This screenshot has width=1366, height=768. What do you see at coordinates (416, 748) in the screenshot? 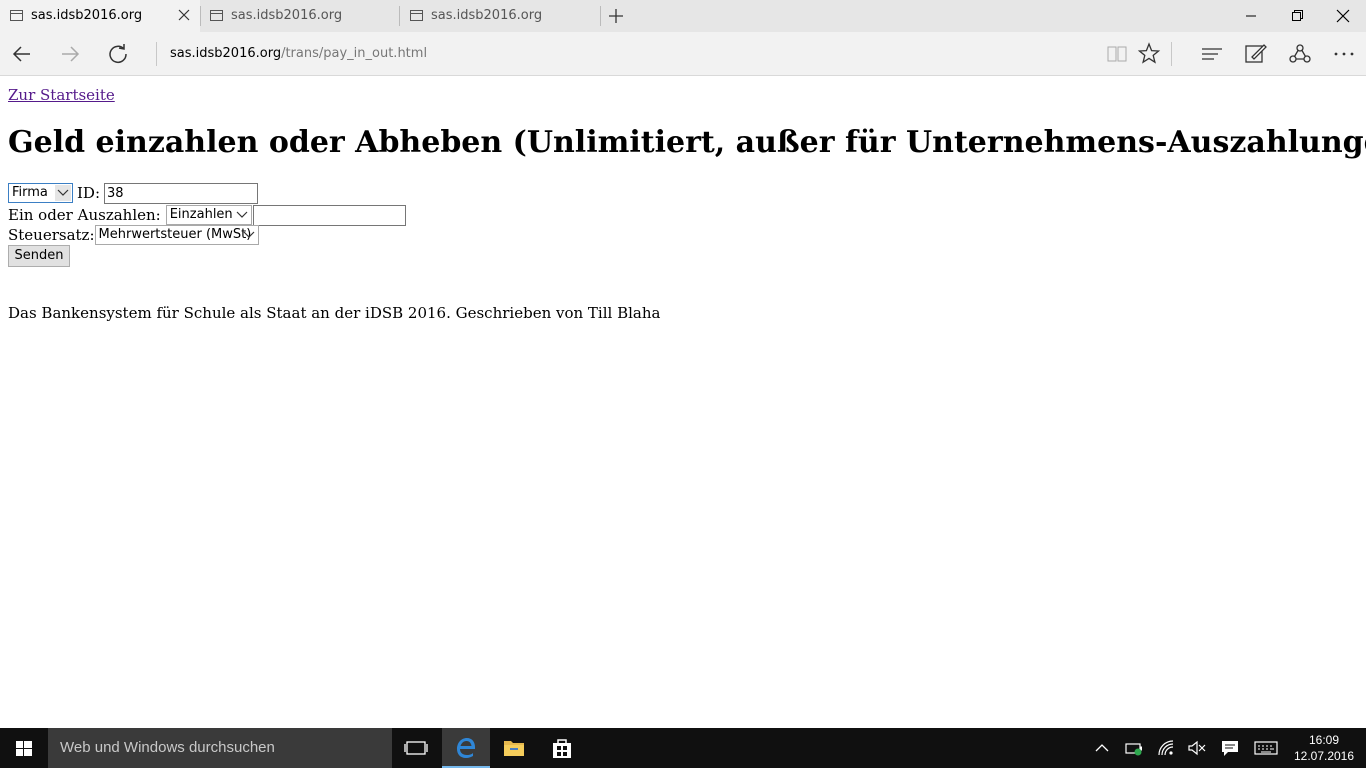
I see `task-view-icon` at bounding box center [416, 748].